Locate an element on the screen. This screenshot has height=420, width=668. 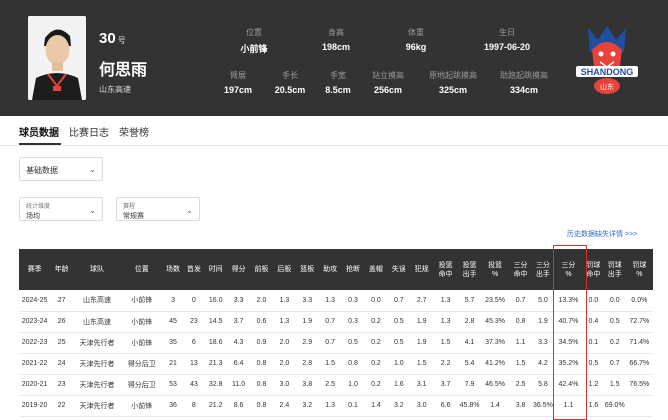
schedule-type-select: 赛程 常规赛 ⌄ is located at coordinates (158, 209).